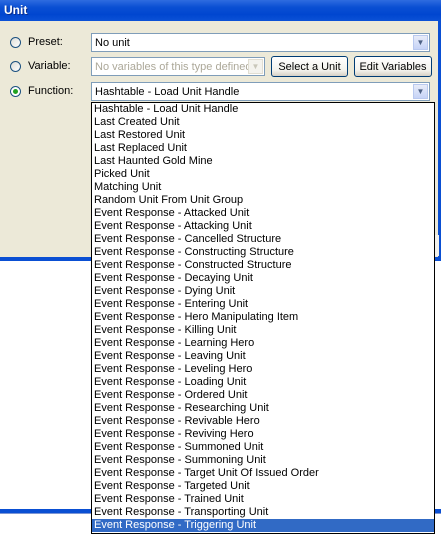 The width and height of the screenshot is (441, 542). Describe the element at coordinates (263, 122) in the screenshot. I see `dropdown-item: Last Created Unit` at that location.